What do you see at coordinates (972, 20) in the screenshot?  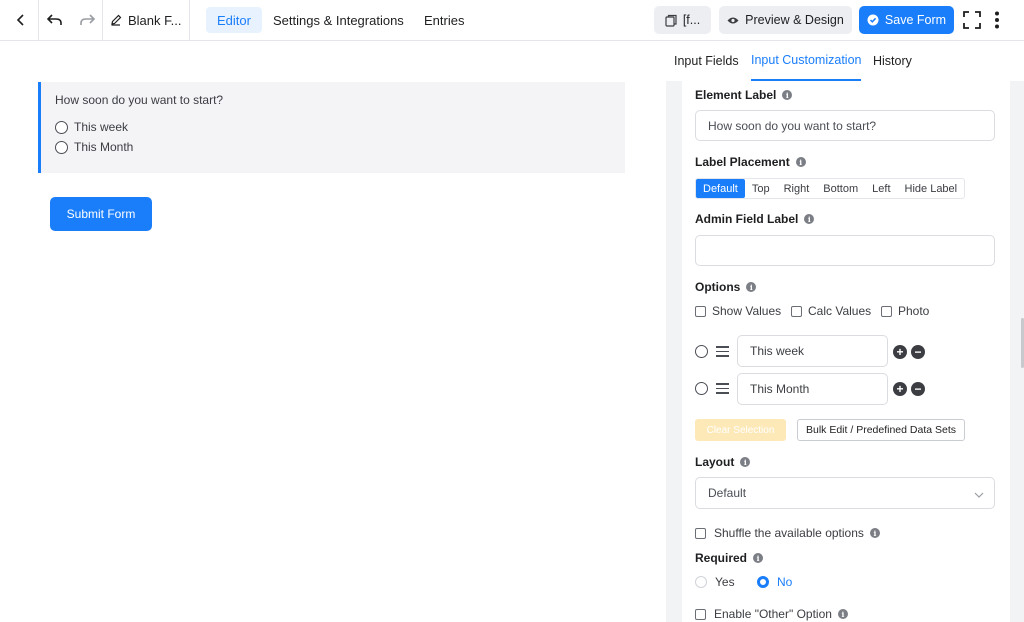 I see `fullscreen-icon` at bounding box center [972, 20].